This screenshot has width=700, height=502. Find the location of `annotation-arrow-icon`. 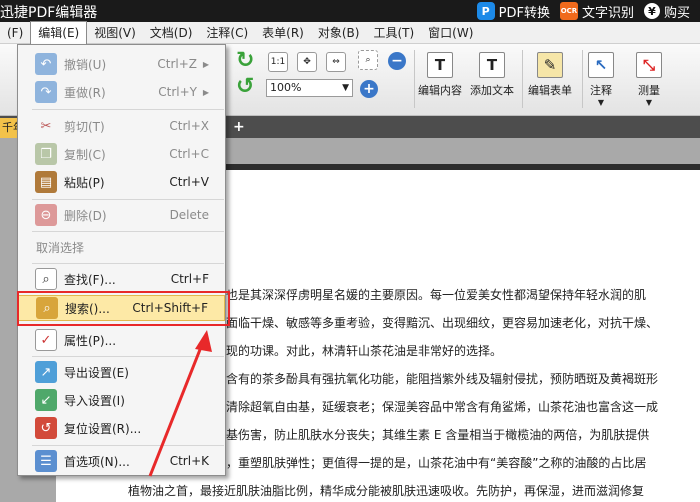

annotation-arrow-icon is located at coordinates (180, 403).